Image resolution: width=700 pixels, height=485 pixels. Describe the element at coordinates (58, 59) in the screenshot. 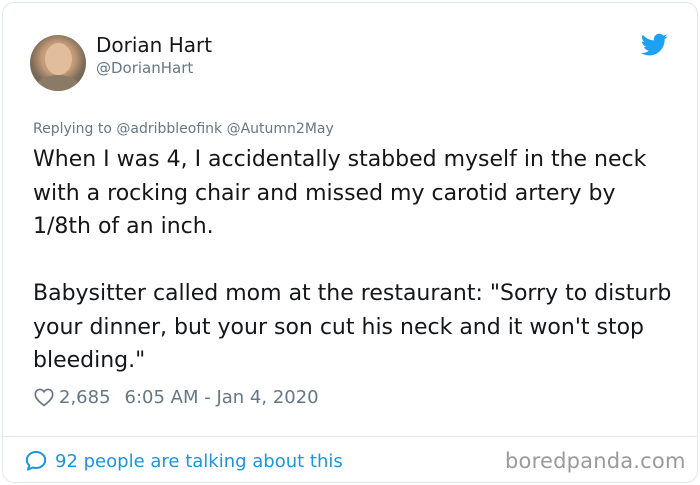

I see `avatar-head` at that location.